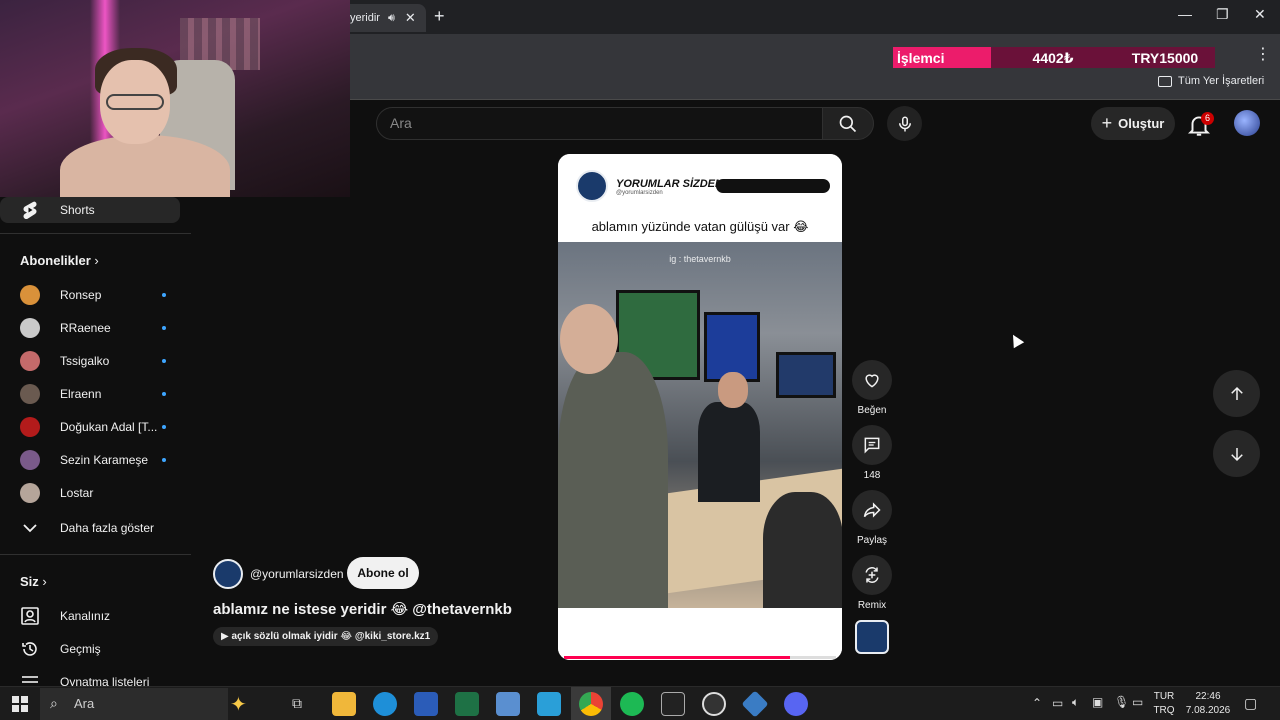 The width and height of the screenshot is (1280, 720). I want to click on search-input: Ara, so click(599, 123).